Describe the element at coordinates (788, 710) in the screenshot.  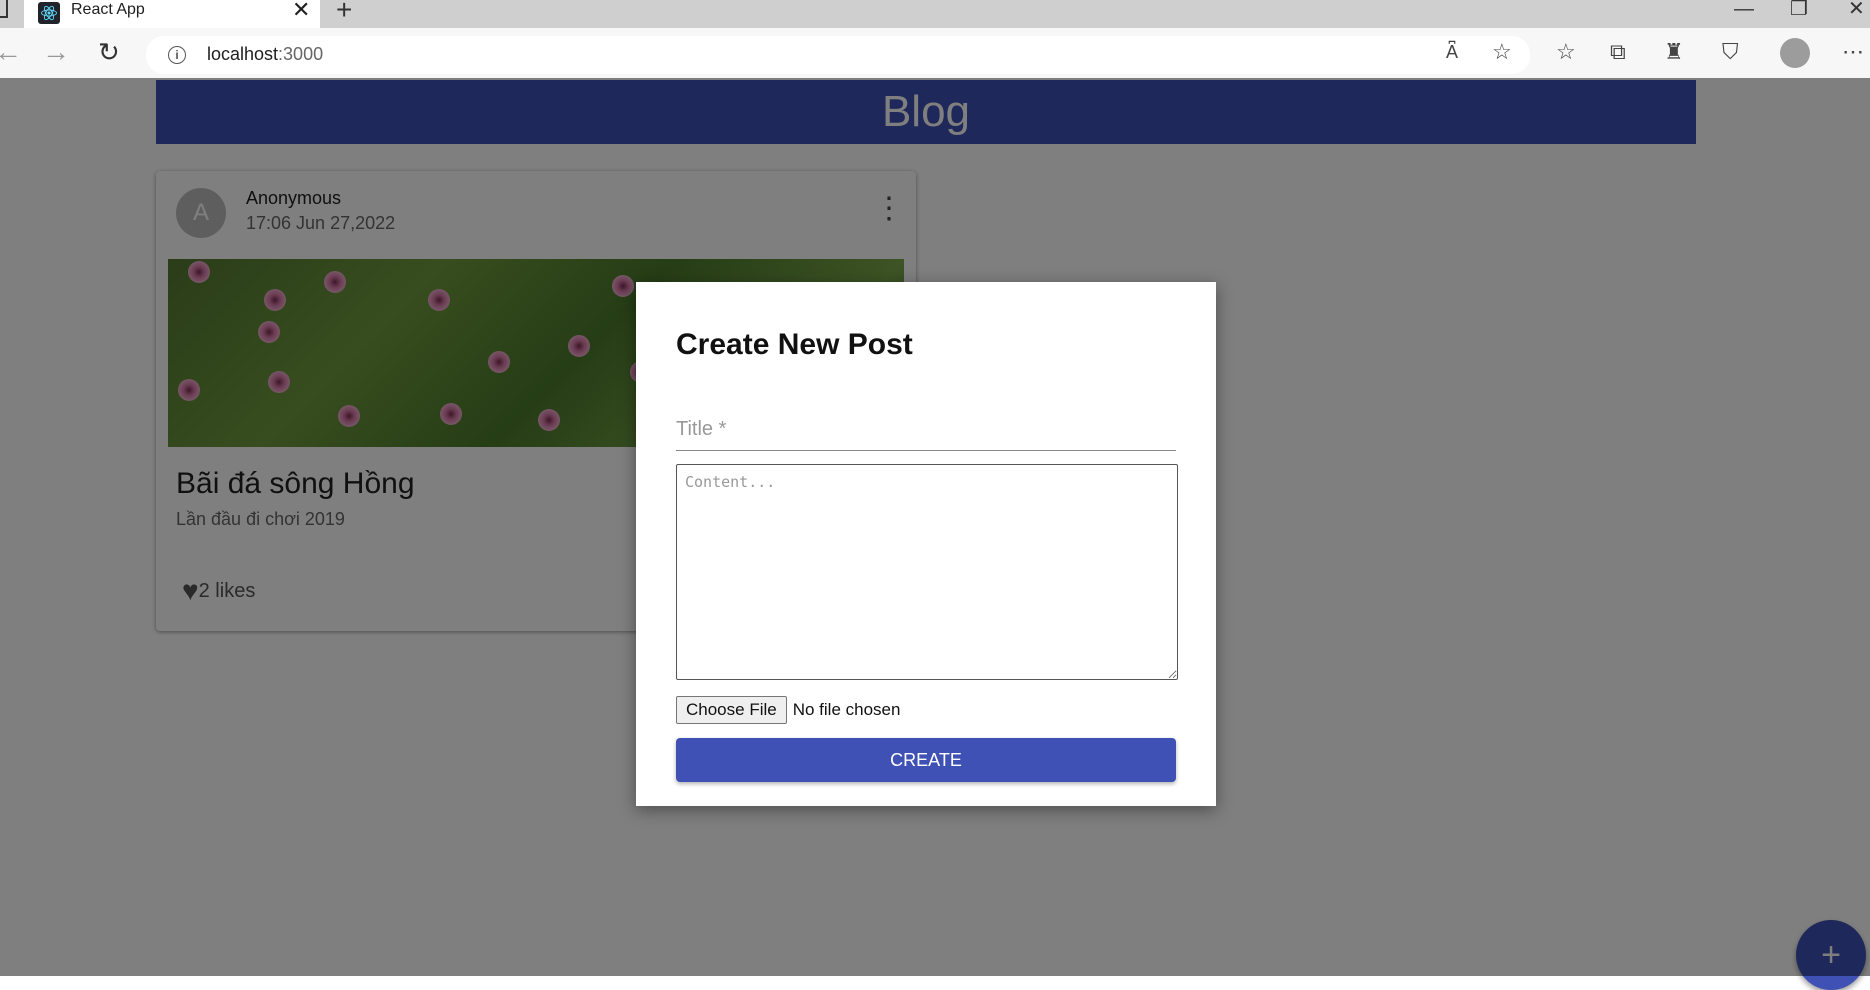
I see `file-input: Choose File No file chosen` at that location.